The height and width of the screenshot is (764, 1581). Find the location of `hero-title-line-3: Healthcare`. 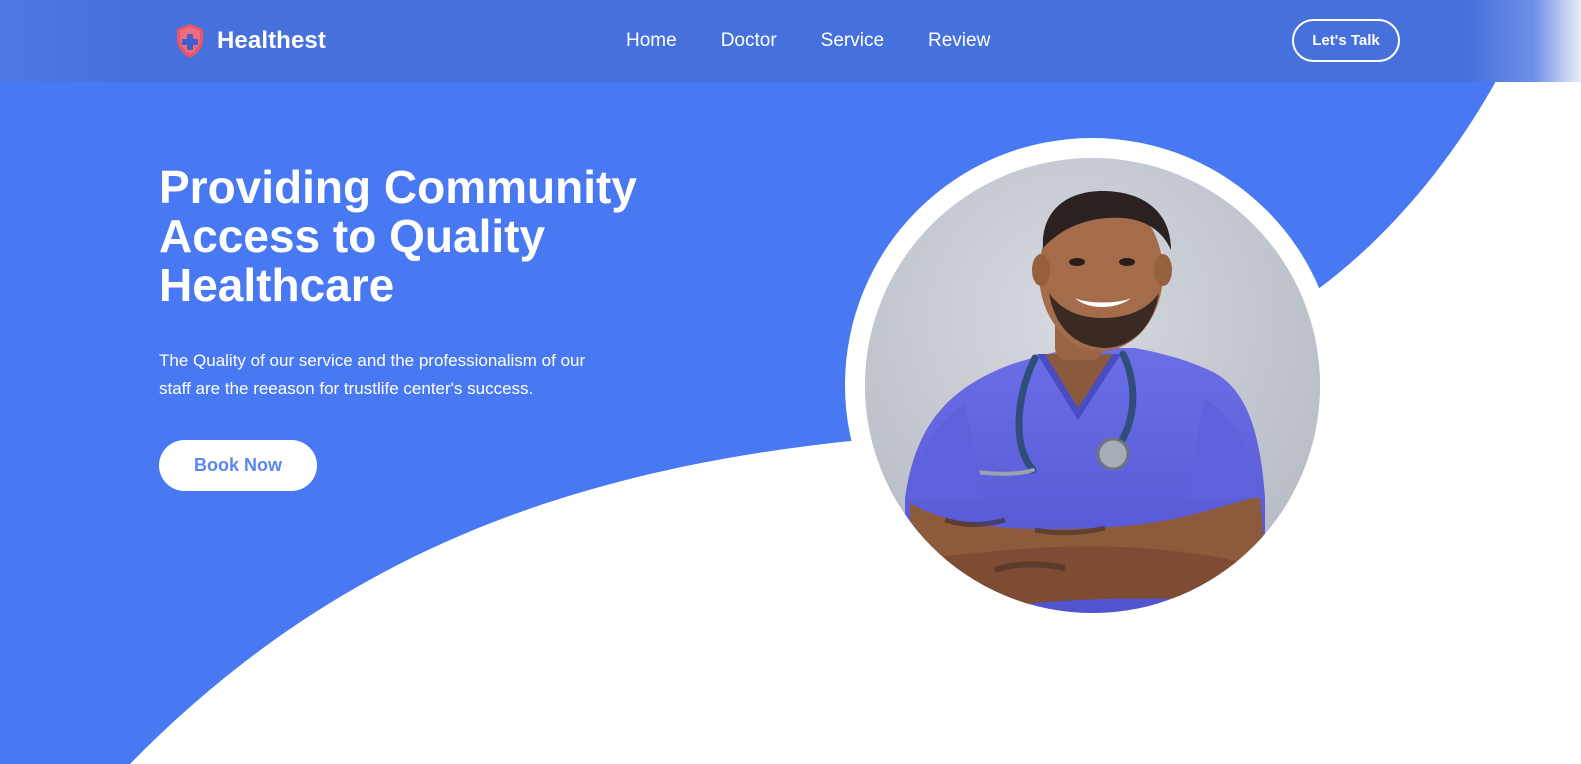

hero-title-line-3: Healthcare is located at coordinates (277, 285).